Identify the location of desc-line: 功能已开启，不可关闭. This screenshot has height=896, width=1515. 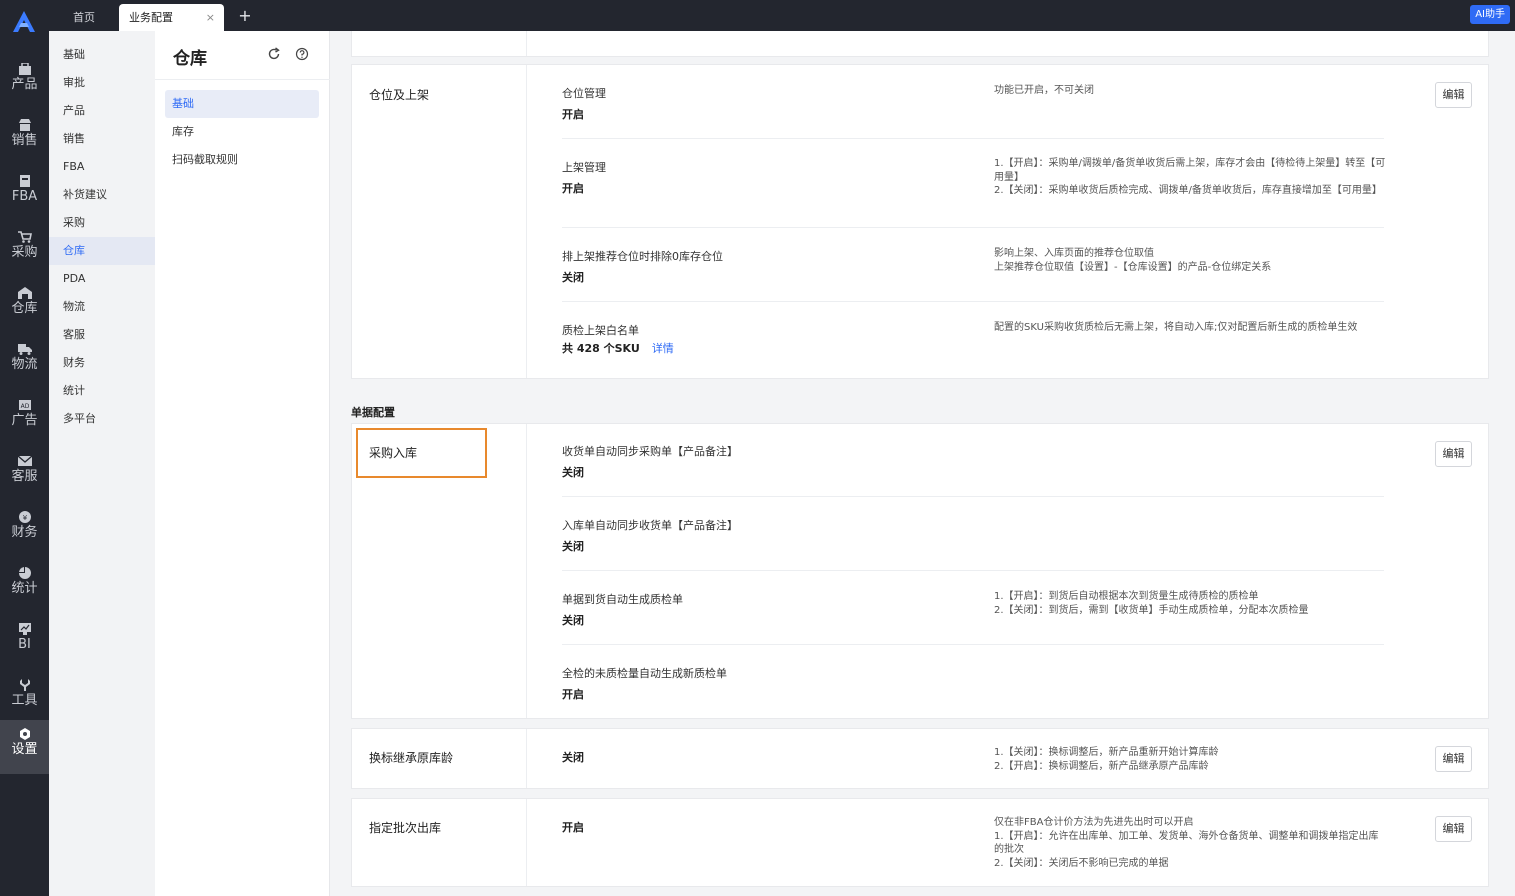
(1044, 90).